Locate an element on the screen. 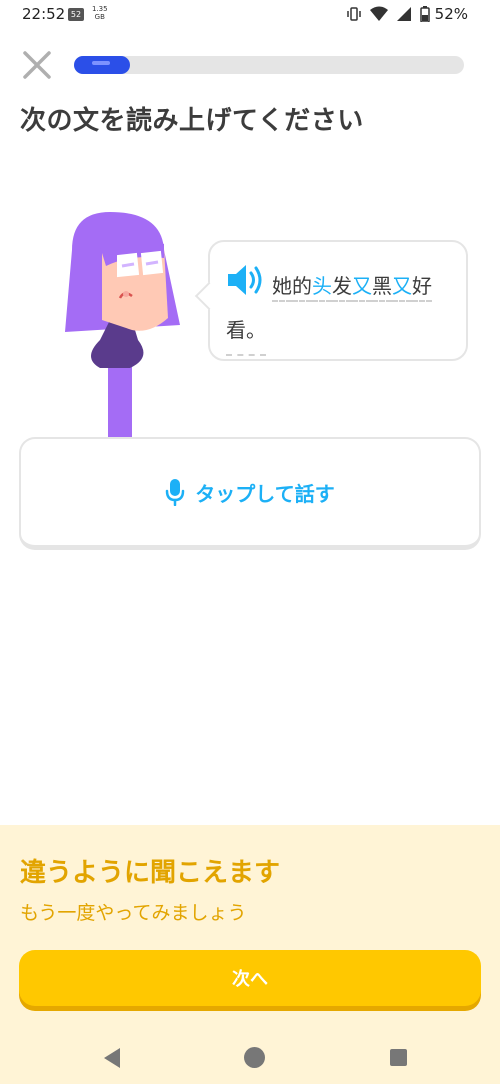 The width and height of the screenshot is (500, 1084). nav-recent-apps-icon is located at coordinates (398, 1057).